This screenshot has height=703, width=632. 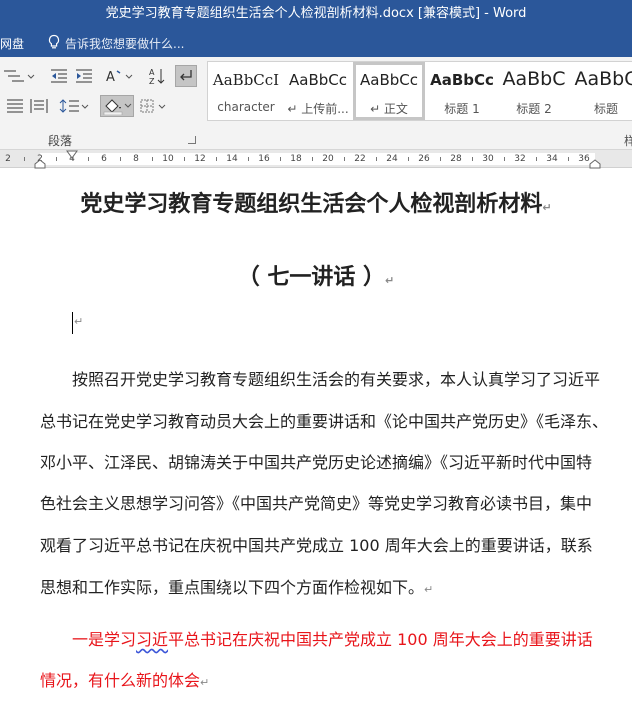 What do you see at coordinates (552, 159) in the screenshot?
I see `ruler-number: 34` at bounding box center [552, 159].